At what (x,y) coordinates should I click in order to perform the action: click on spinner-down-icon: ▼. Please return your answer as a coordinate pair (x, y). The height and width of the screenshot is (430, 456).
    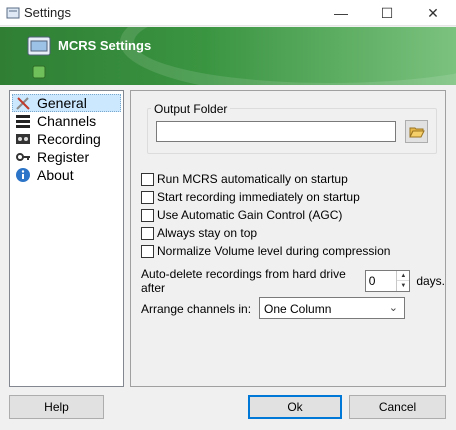
    Looking at the image, I should click on (403, 286).